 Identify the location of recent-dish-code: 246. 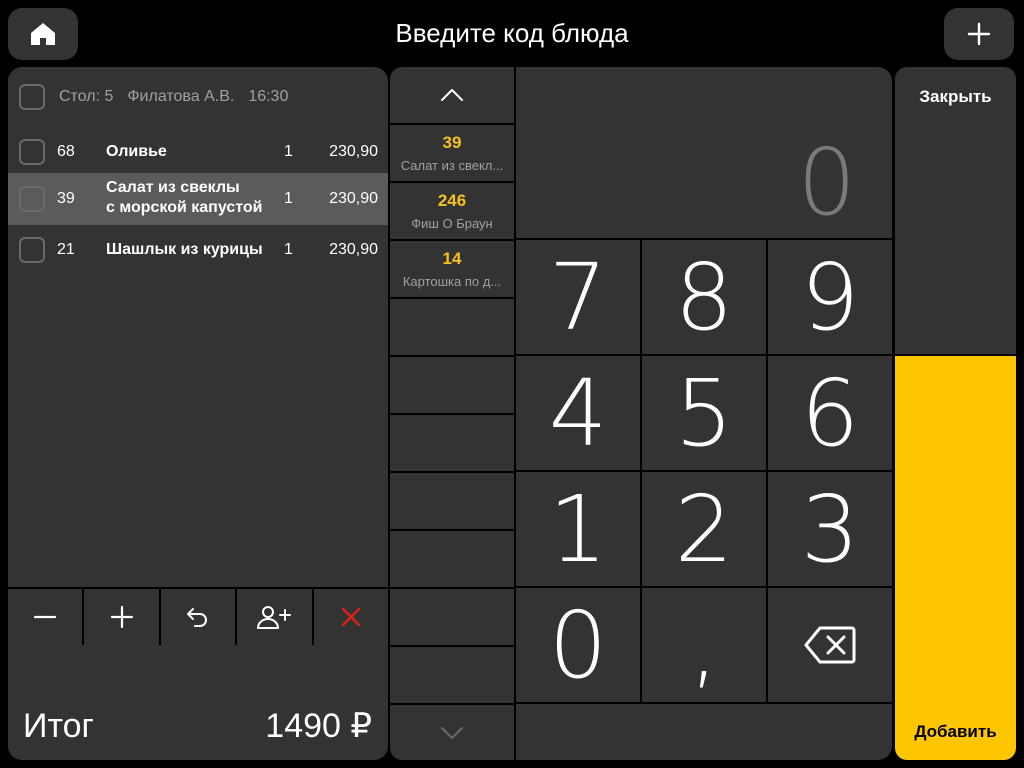
(452, 200).